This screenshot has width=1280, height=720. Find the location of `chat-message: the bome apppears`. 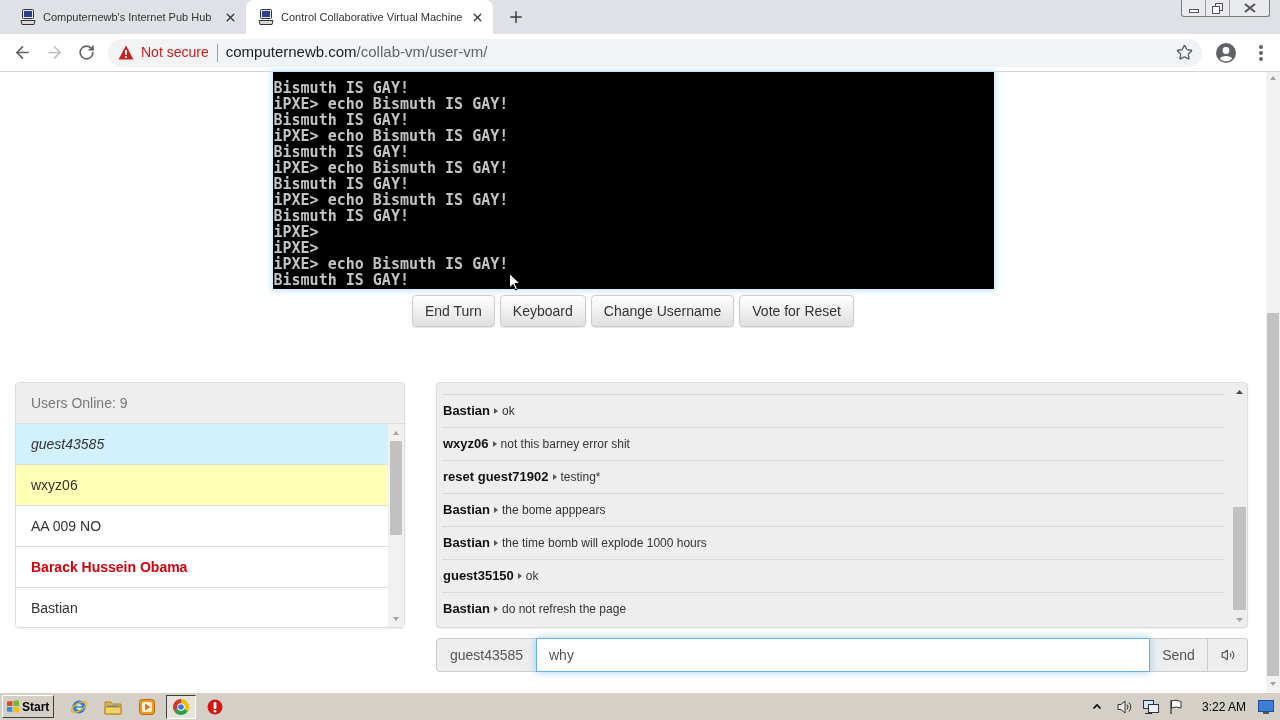

chat-message: the bome apppears is located at coordinates (553, 510).